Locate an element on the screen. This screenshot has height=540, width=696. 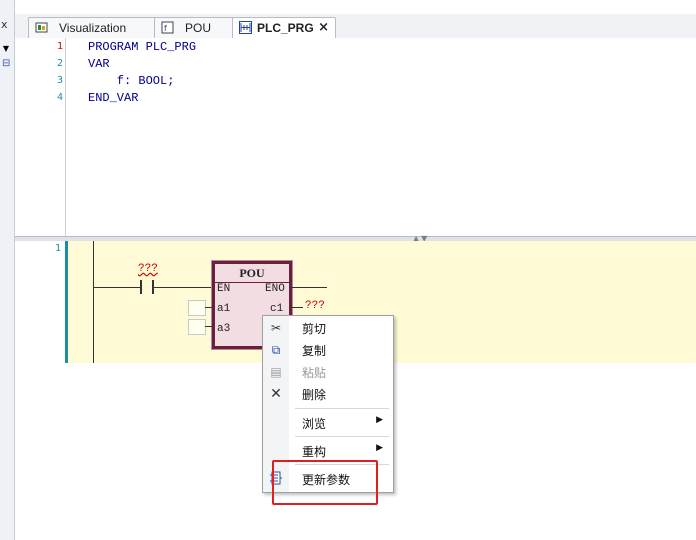
tab-plc-prg: PLC_PRG × is located at coordinates (284, 28).